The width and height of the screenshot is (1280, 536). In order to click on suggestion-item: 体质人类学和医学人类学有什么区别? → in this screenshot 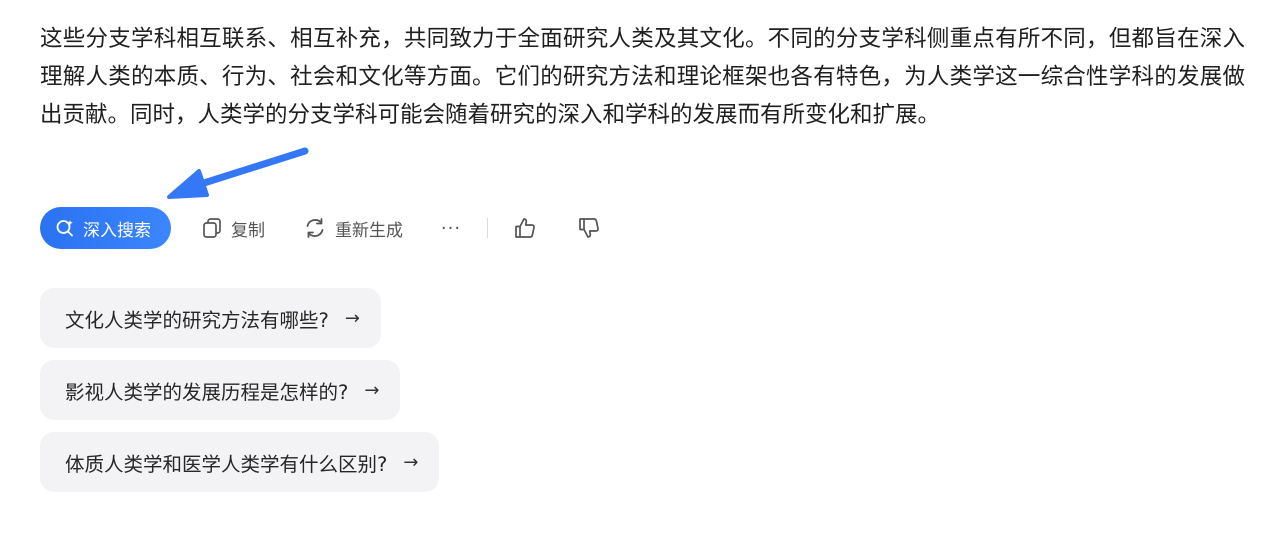, I will do `click(240, 462)`.